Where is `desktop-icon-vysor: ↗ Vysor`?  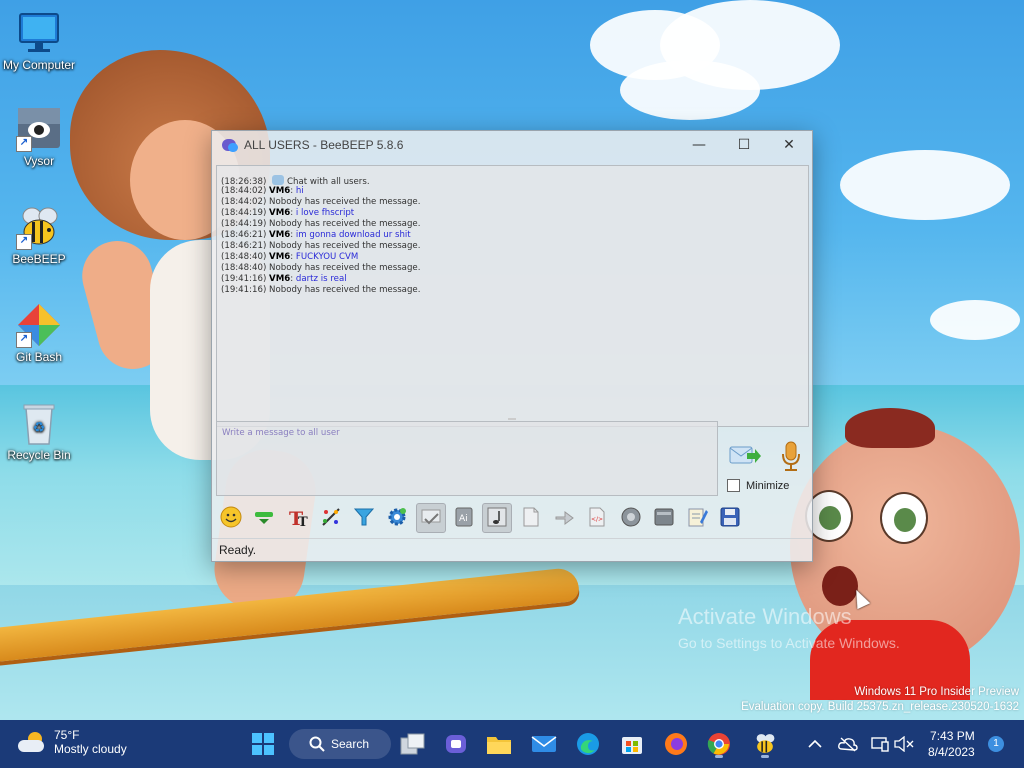
desktop-icon-vysor: ↗ Vysor is located at coordinates (39, 137).